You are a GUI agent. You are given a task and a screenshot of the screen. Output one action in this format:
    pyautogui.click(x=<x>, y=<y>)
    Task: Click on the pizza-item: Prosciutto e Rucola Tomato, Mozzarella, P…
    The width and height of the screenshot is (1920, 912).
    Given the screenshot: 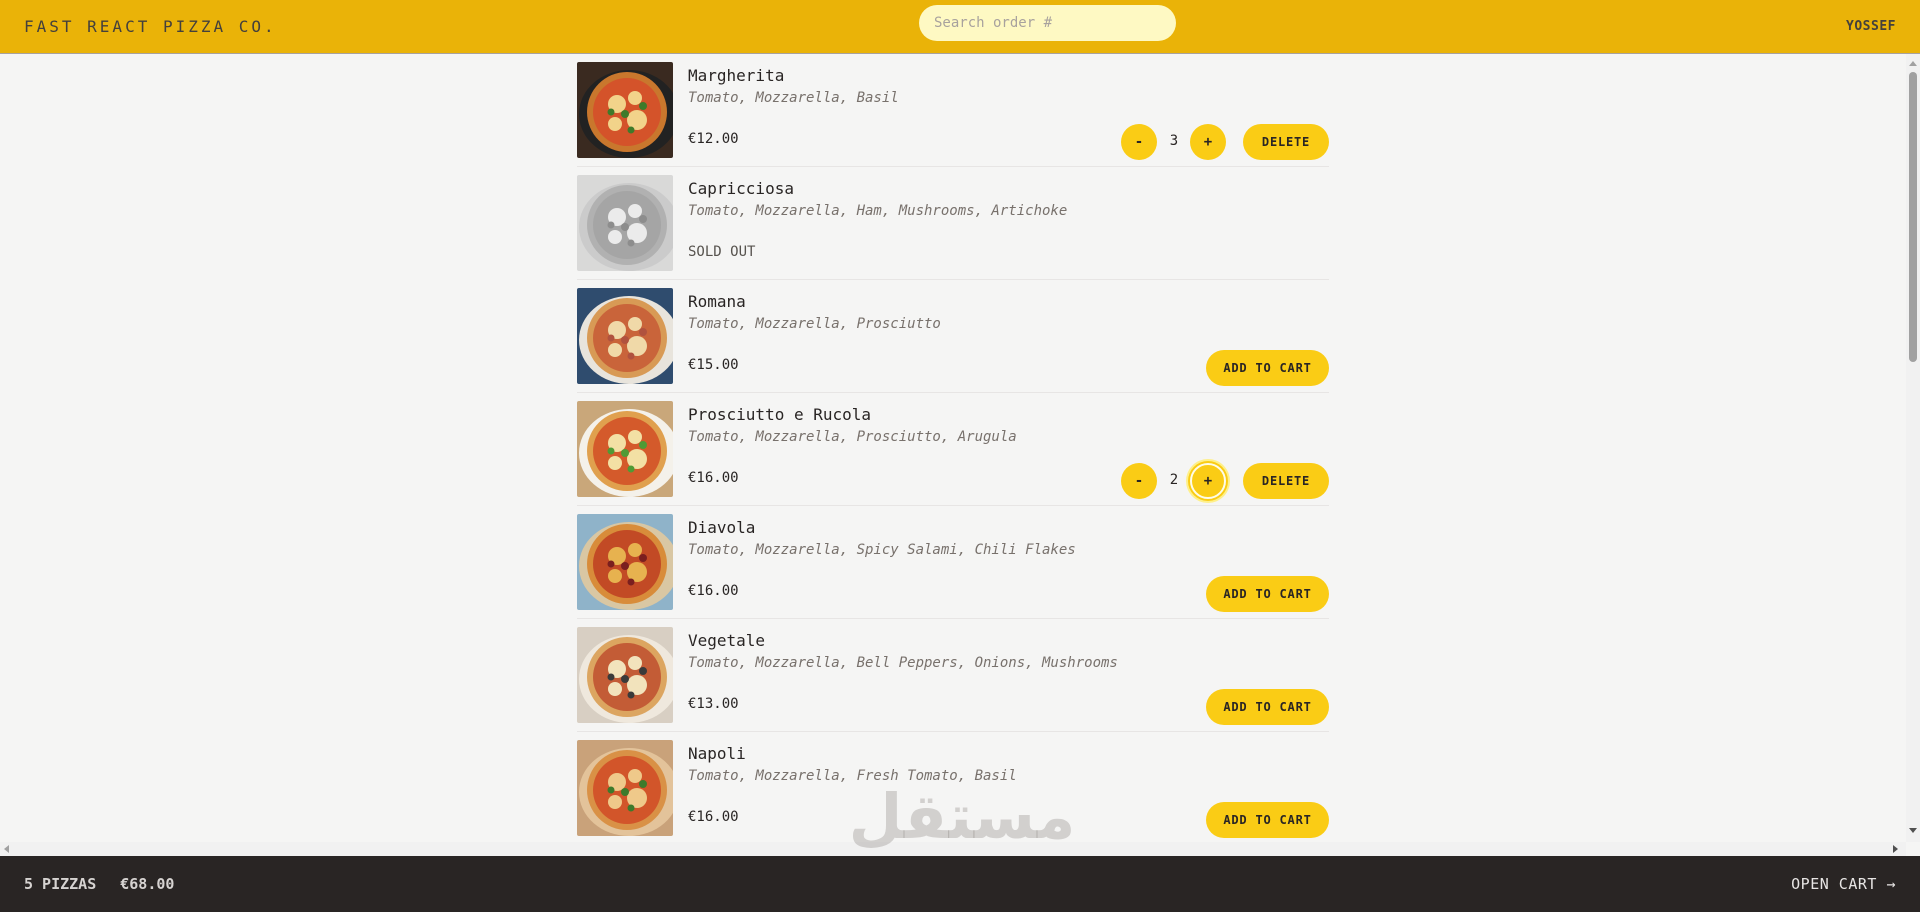 What is the action you would take?
    pyautogui.click(x=953, y=449)
    